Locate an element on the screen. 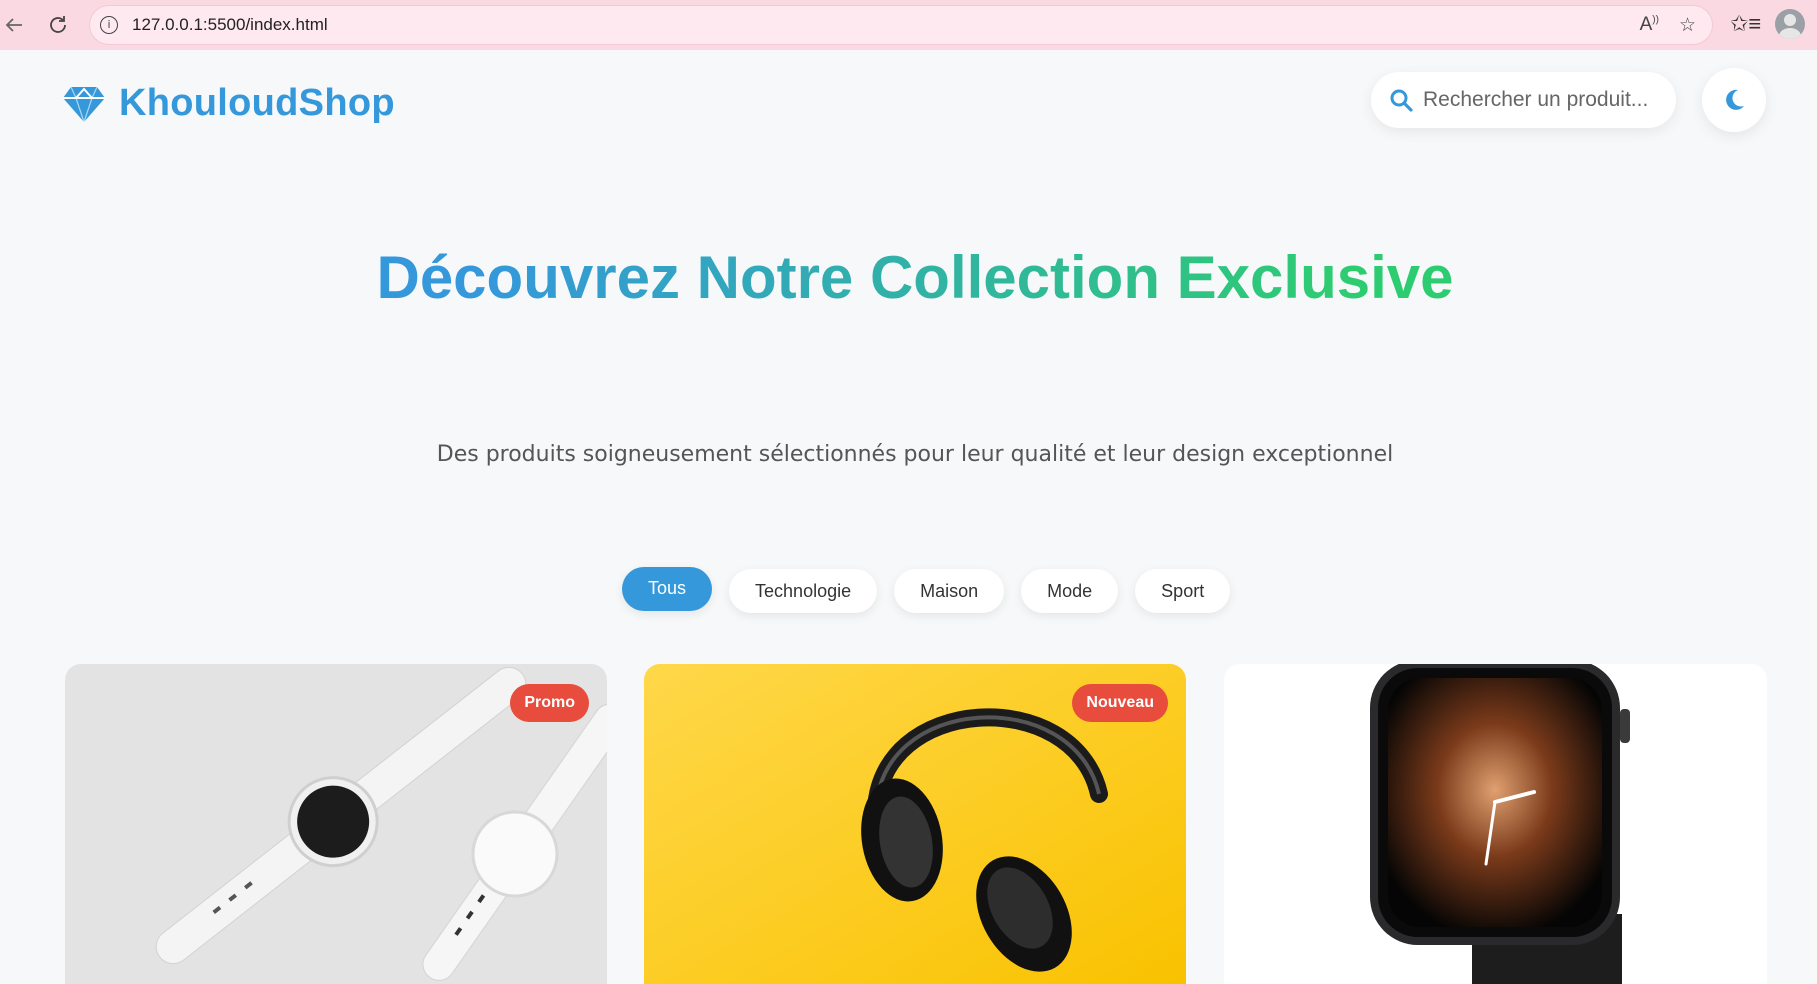 The width and height of the screenshot is (1817, 984). hero-title: Découvrez Notre Collection Exclusive is located at coordinates (915, 278).